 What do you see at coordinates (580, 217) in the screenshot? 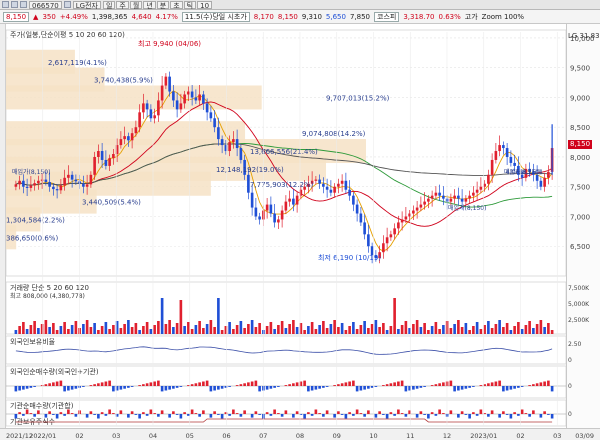
I see `y-tick-label: 7,000` at bounding box center [580, 217].